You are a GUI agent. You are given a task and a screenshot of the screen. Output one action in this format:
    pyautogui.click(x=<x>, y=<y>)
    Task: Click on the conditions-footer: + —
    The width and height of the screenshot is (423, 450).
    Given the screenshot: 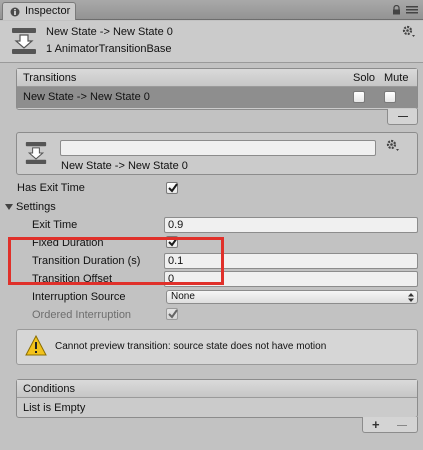 What is the action you would take?
    pyautogui.click(x=390, y=425)
    